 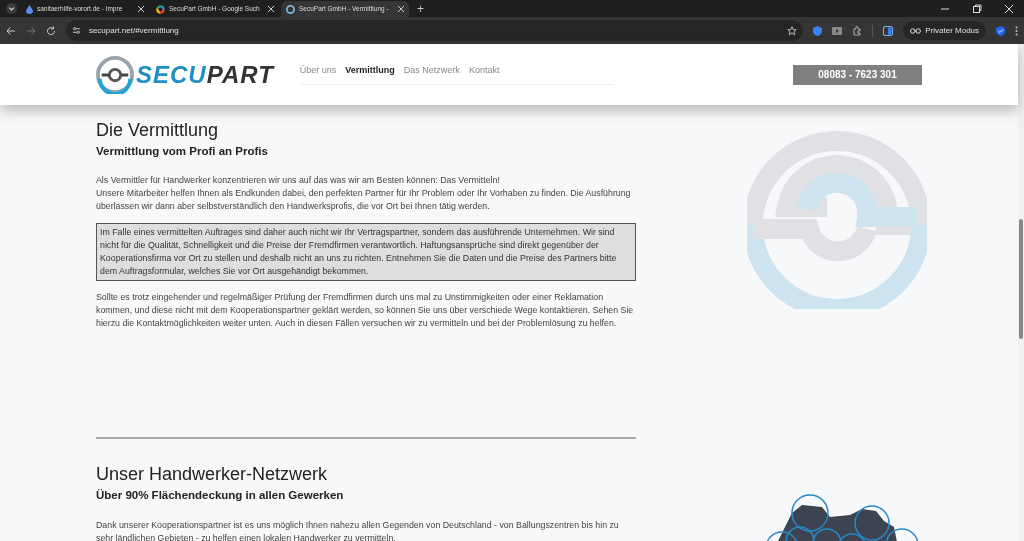 What do you see at coordinates (318, 71) in the screenshot?
I see `nav-link: Über uns` at bounding box center [318, 71].